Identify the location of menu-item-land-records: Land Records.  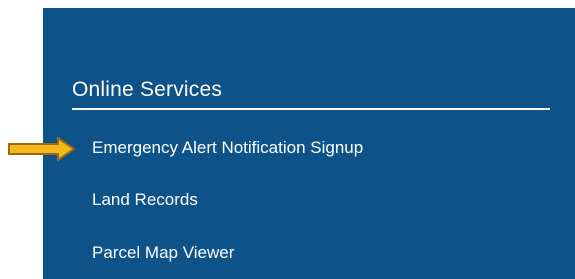
(145, 200).